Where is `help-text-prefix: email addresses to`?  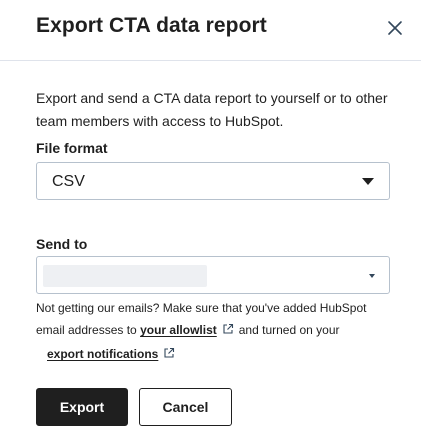
help-text-prefix: email addresses to is located at coordinates (86, 330).